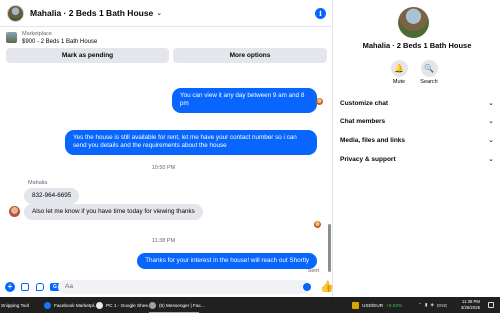 The height and width of the screenshot is (313, 500). Describe the element at coordinates (355, 305) in the screenshot. I see `flag-icon` at that location.